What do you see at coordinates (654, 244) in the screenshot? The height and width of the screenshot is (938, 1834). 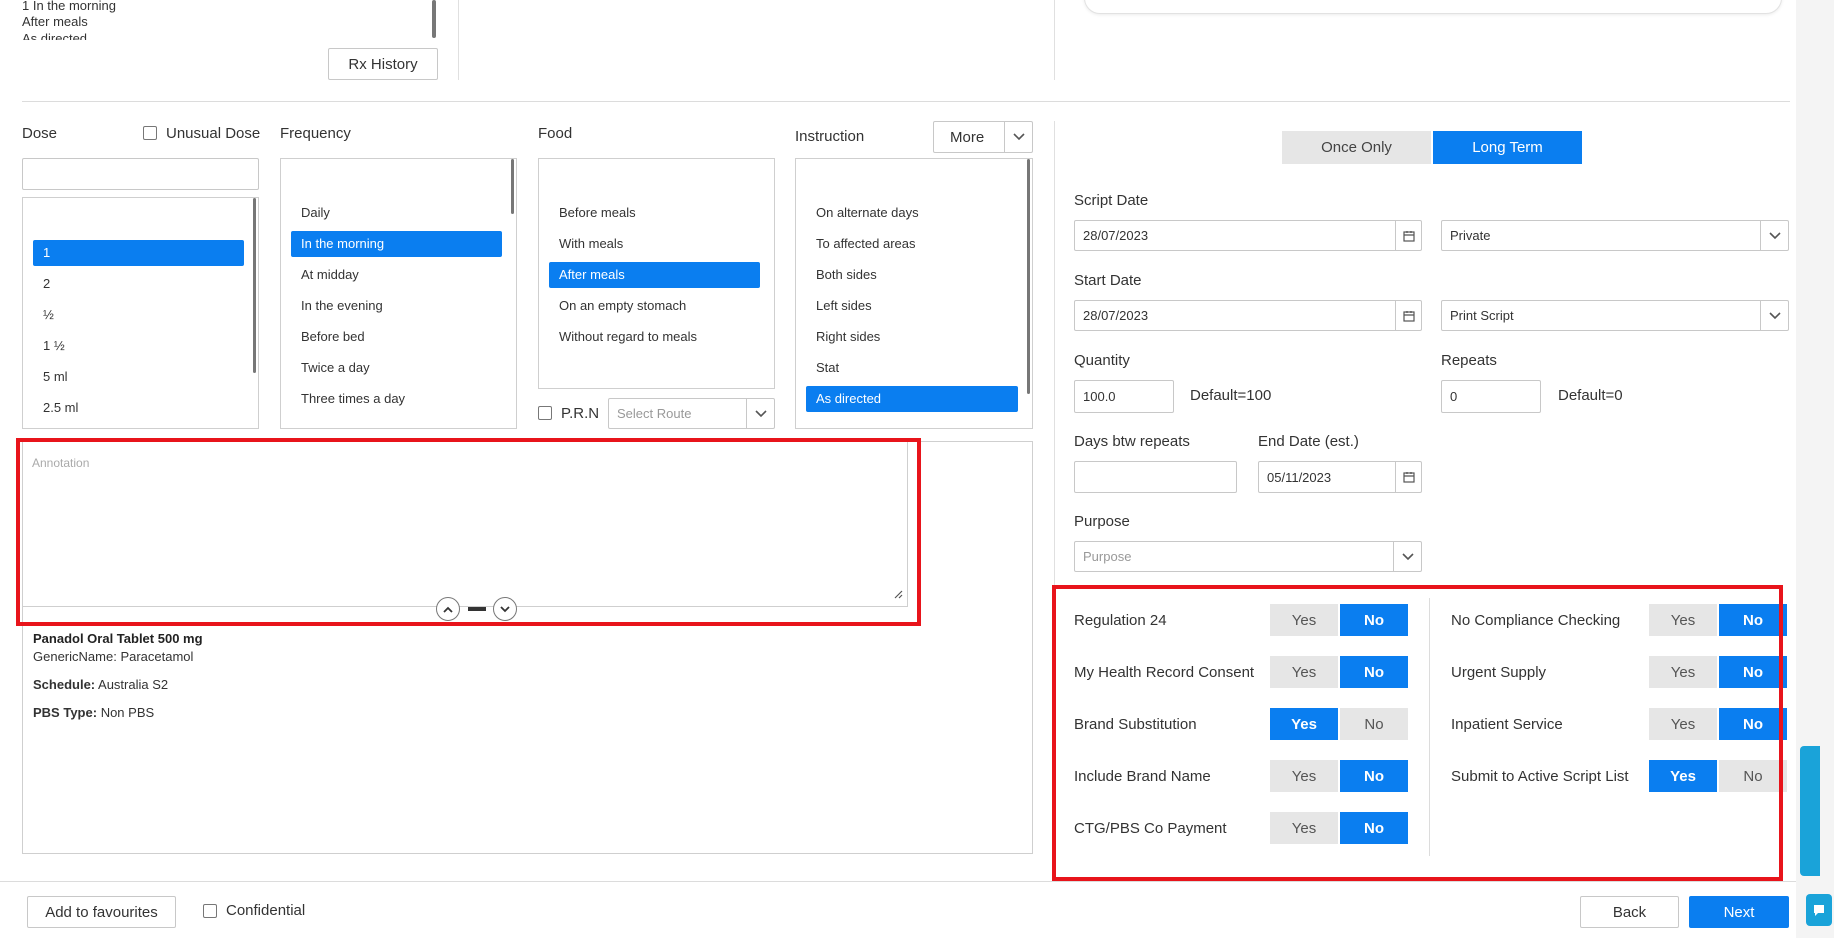 I see `food-option: With meals` at bounding box center [654, 244].